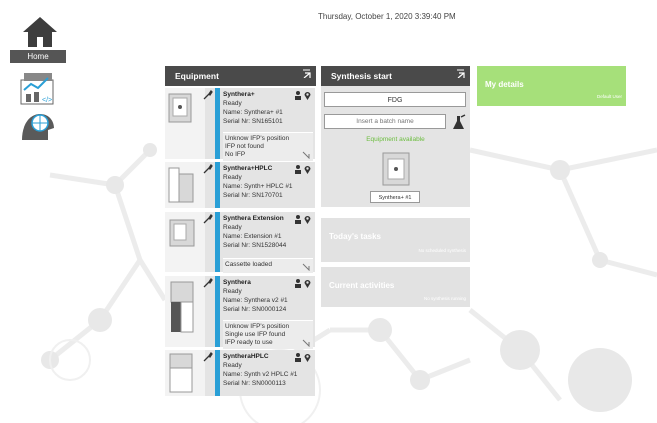 Image resolution: width=657 pixels, height=423 pixels. What do you see at coordinates (387, 16) in the screenshot?
I see `datetime: Thursday, October 1, 2020 3:39:40 PM` at bounding box center [387, 16].